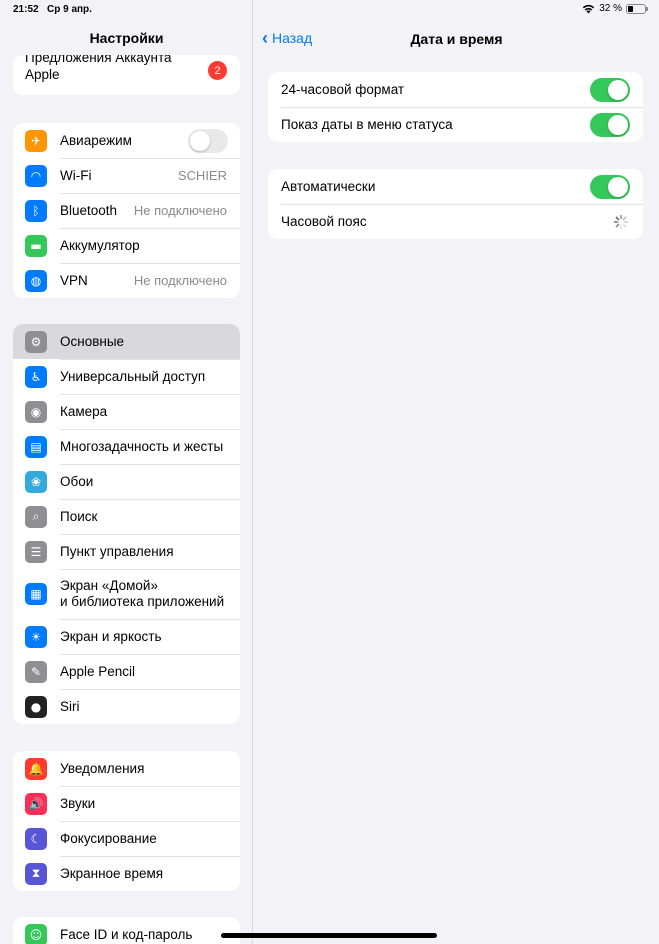 The height and width of the screenshot is (944, 659). I want to click on sidebar-item-camera: ◉ Камера, so click(126, 411).